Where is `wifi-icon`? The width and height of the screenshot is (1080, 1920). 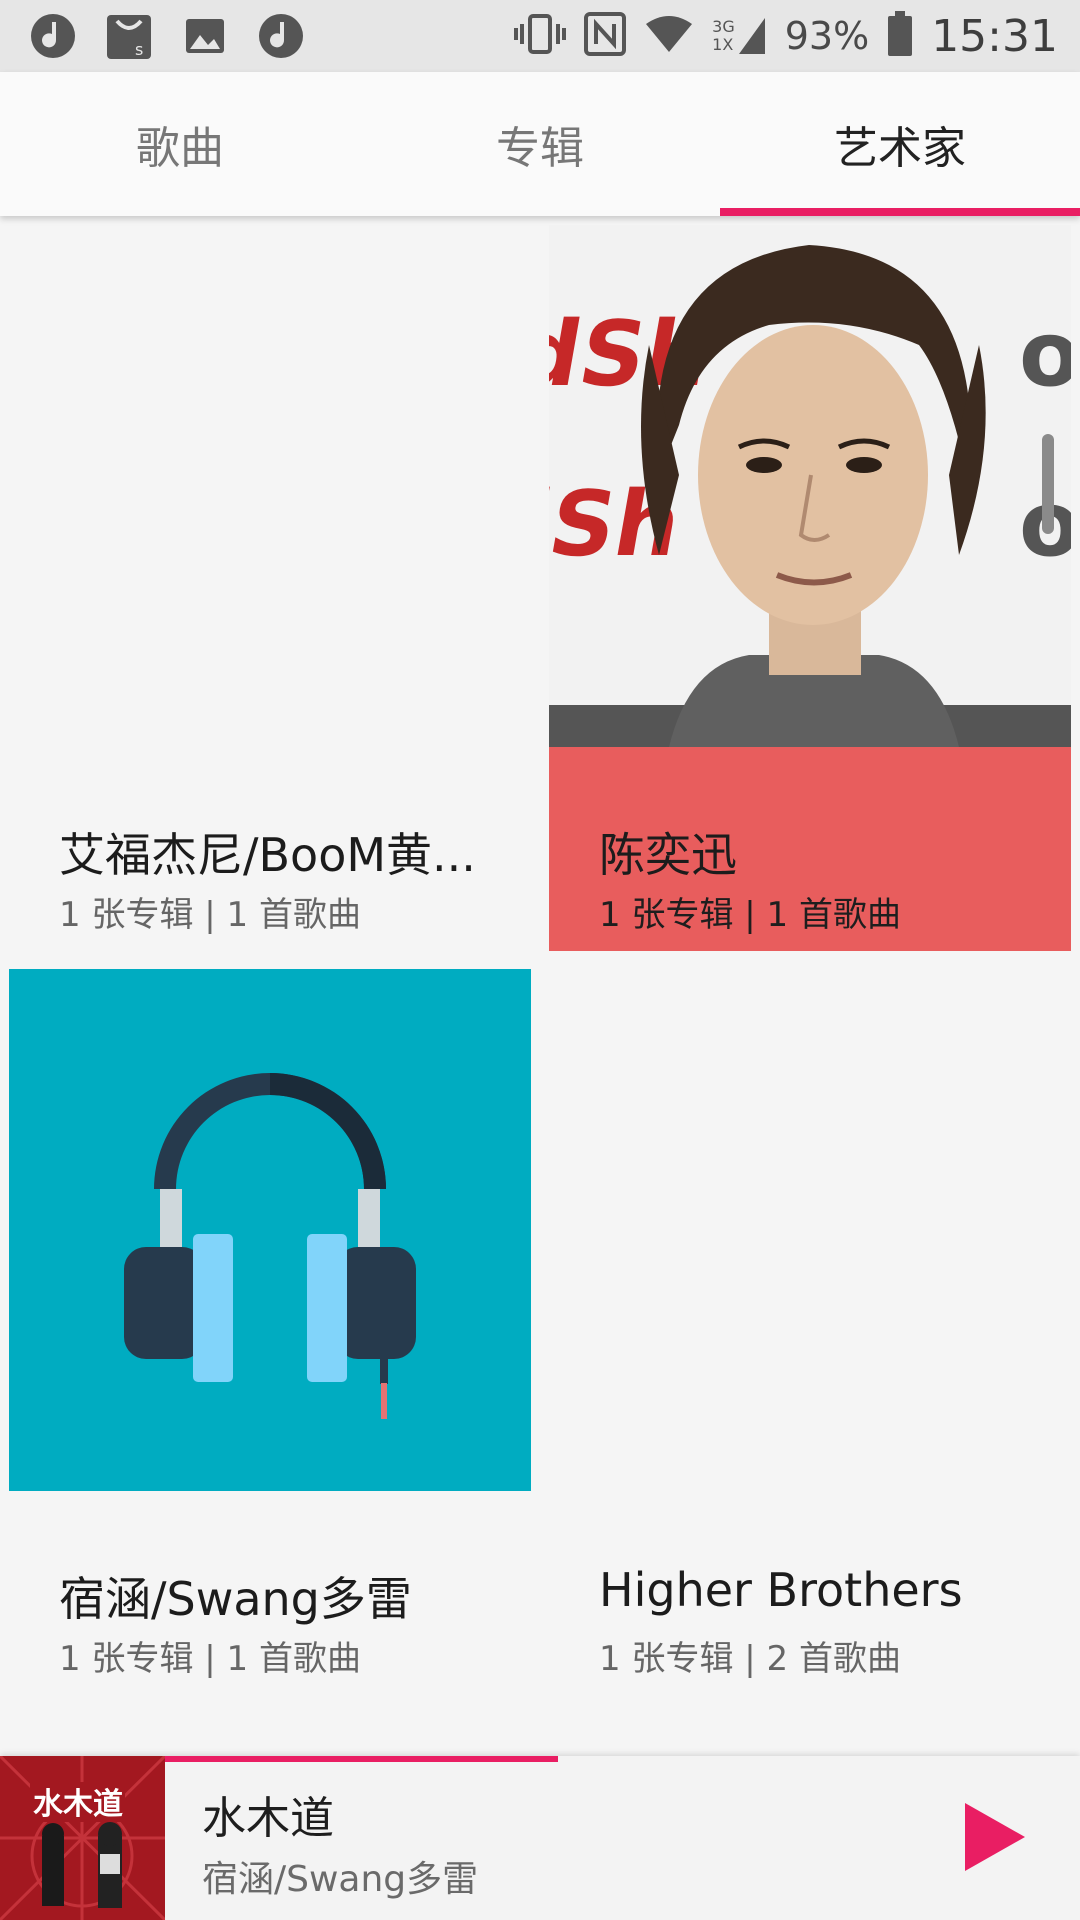
wifi-icon is located at coordinates (669, 36).